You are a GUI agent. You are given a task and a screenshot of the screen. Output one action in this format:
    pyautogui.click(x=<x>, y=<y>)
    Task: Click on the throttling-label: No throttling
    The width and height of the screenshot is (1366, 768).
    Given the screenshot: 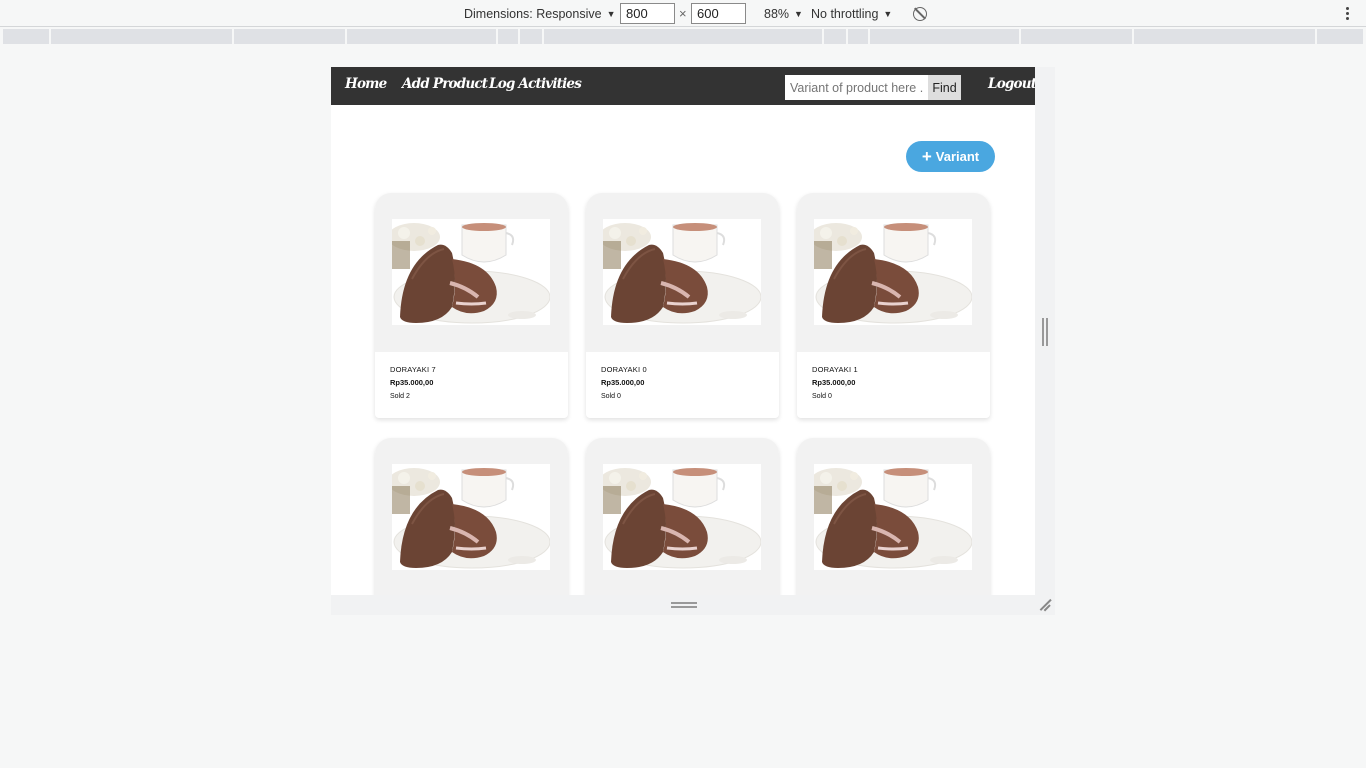 What is the action you would take?
    pyautogui.click(x=845, y=13)
    